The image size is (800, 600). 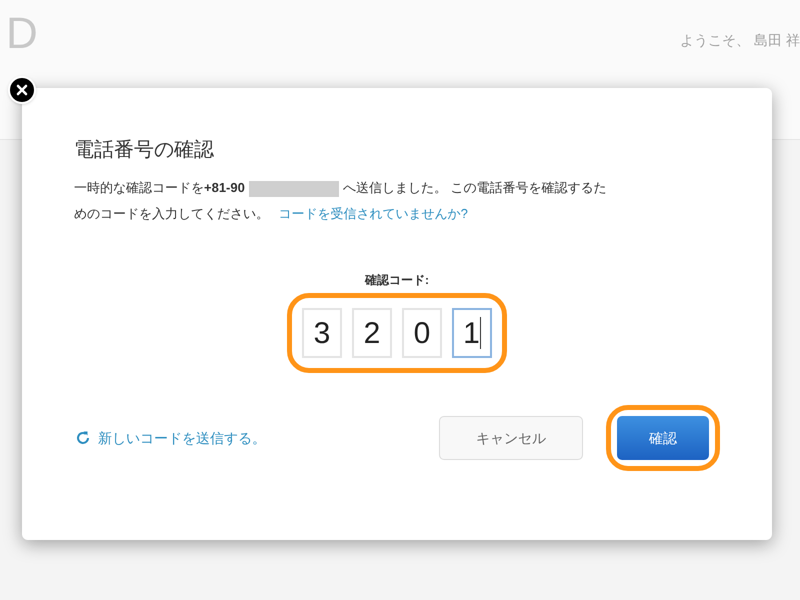 What do you see at coordinates (144, 150) in the screenshot?
I see `dialog-title: 電話番号の確認` at bounding box center [144, 150].